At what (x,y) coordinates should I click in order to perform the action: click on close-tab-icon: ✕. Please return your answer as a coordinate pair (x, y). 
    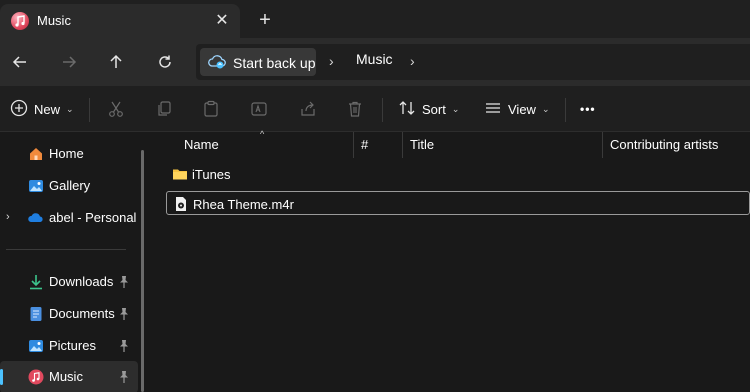
    Looking at the image, I should click on (222, 20).